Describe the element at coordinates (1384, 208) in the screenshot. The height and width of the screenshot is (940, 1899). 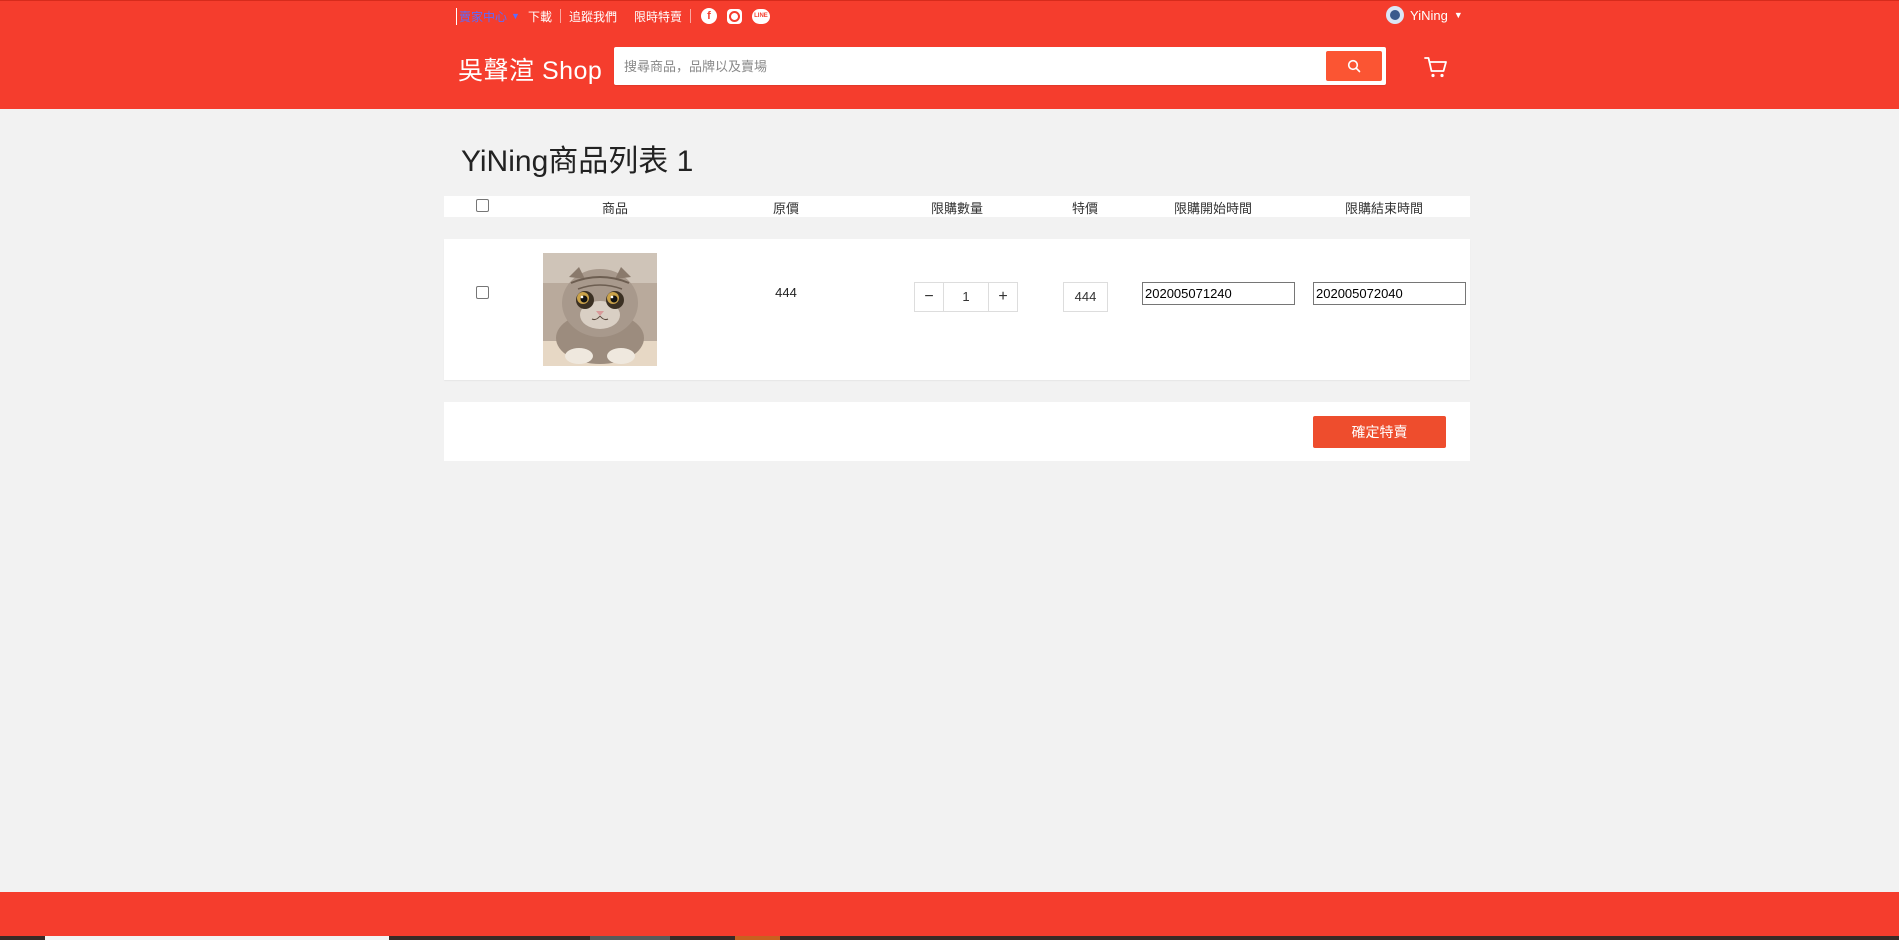
I see `column-header-end-time: 限購結束時間` at that location.